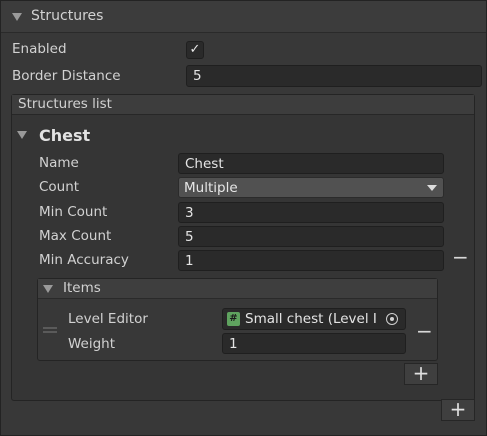 The width and height of the screenshot is (487, 436). What do you see at coordinates (39, 49) in the screenshot?
I see `enabled-label: Enabled` at bounding box center [39, 49].